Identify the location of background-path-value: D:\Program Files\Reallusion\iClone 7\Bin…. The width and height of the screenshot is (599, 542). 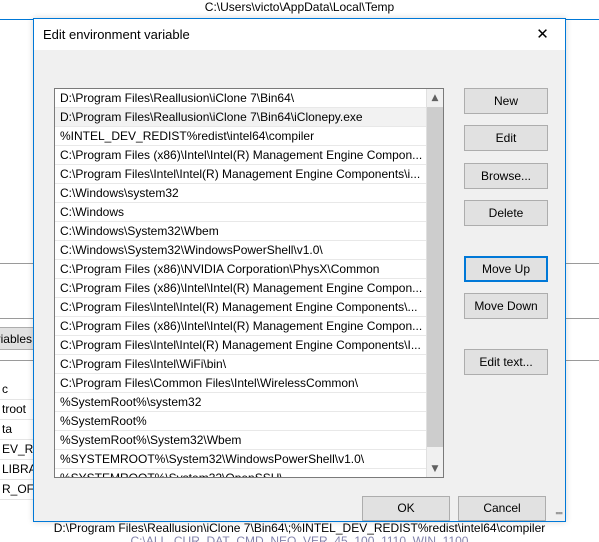
(299, 528).